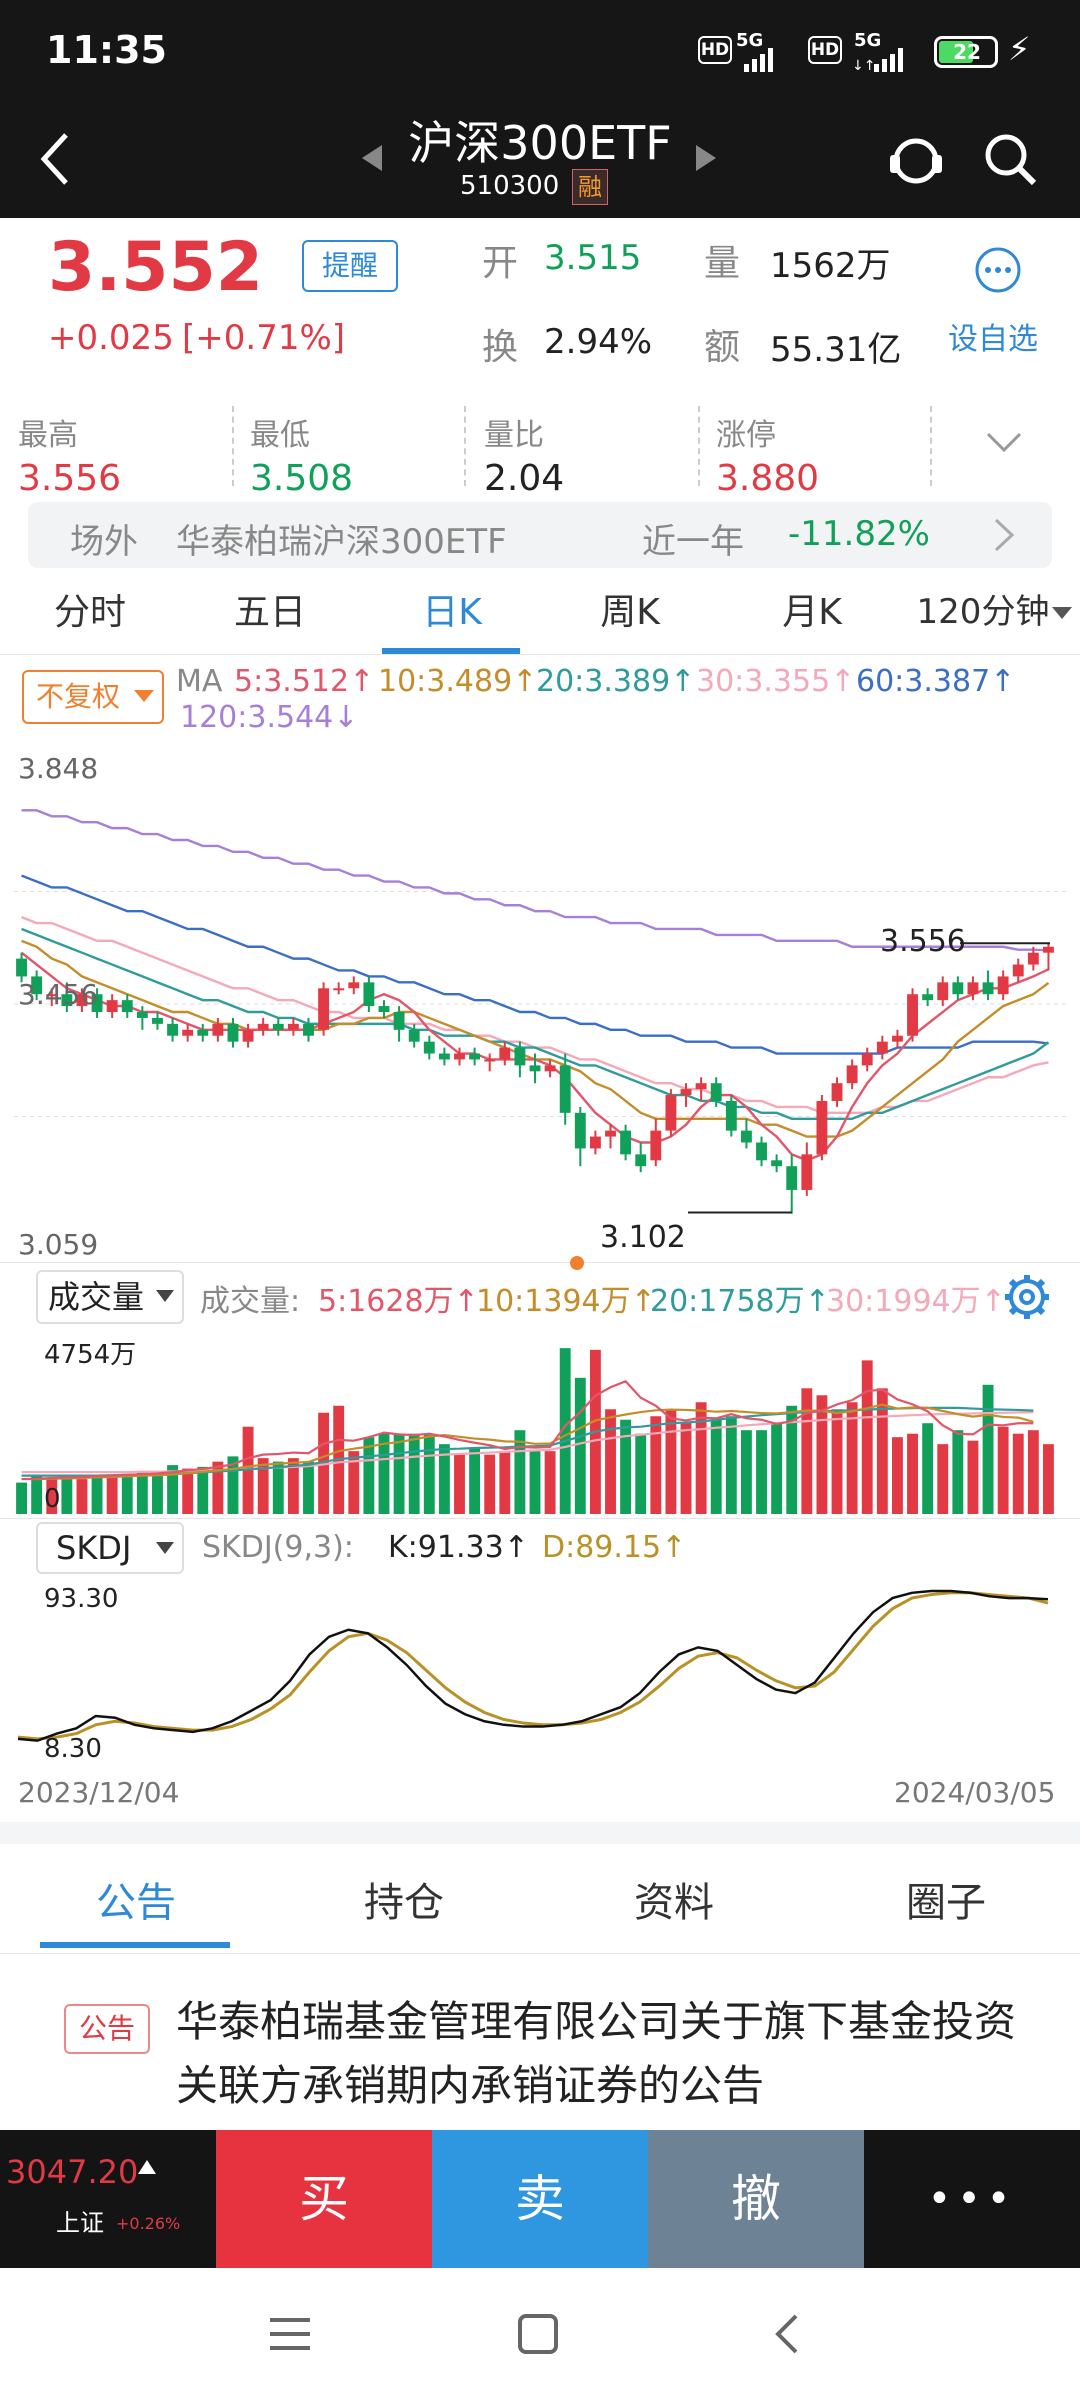 The height and width of the screenshot is (2400, 1080). What do you see at coordinates (452, 612) in the screenshot?
I see `tab-daily-k: 日K` at bounding box center [452, 612].